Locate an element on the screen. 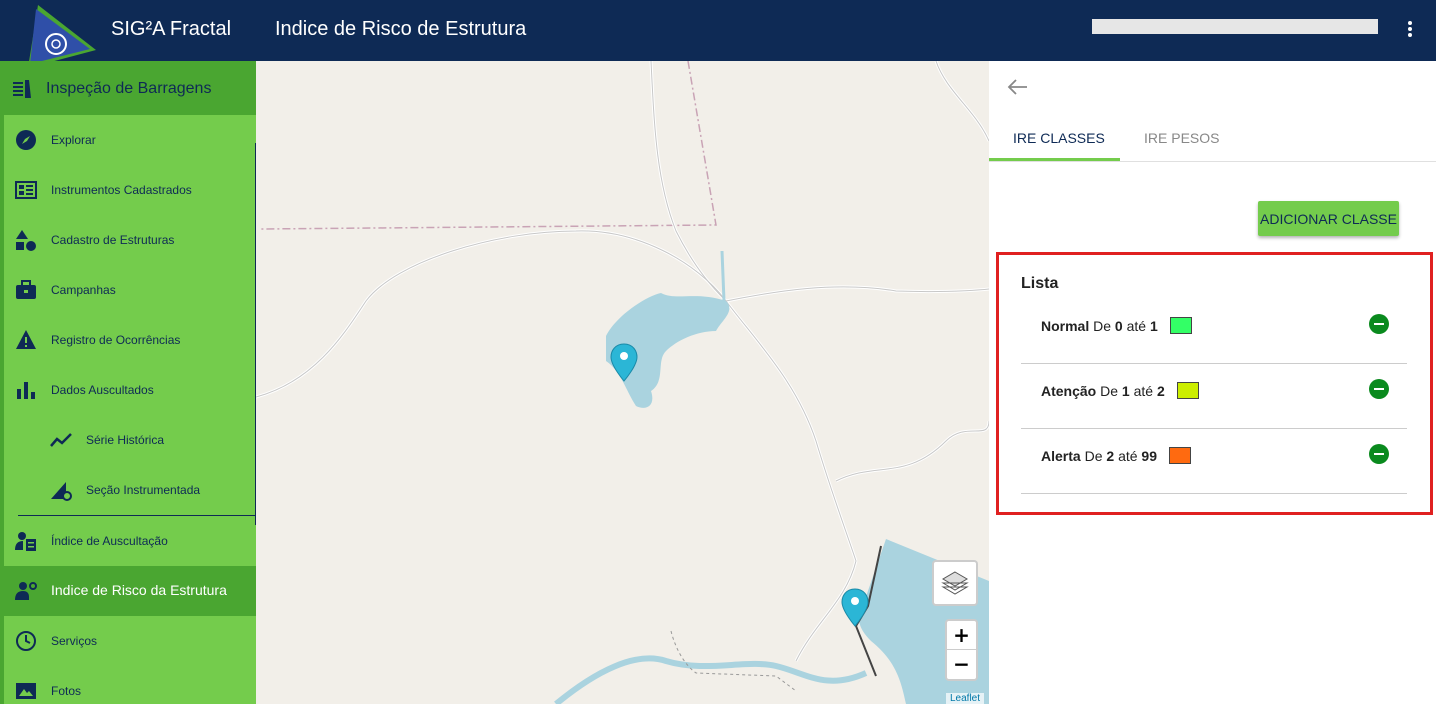  sidebar-item-label: Indice de Risco da Estrutura is located at coordinates (139, 590).